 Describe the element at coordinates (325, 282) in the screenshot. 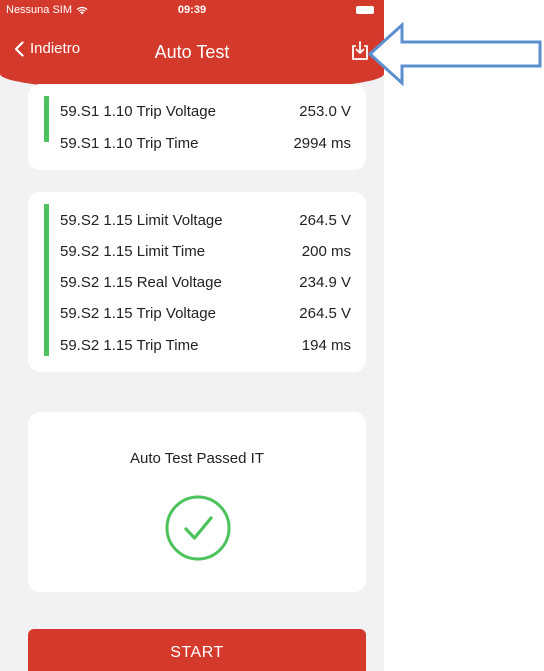

I see `result-value: 234.9 V` at that location.